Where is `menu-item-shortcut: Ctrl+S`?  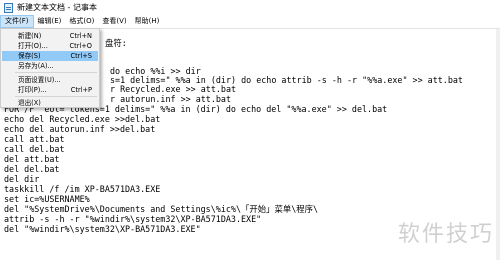 menu-item-shortcut: Ctrl+S is located at coordinates (81, 56).